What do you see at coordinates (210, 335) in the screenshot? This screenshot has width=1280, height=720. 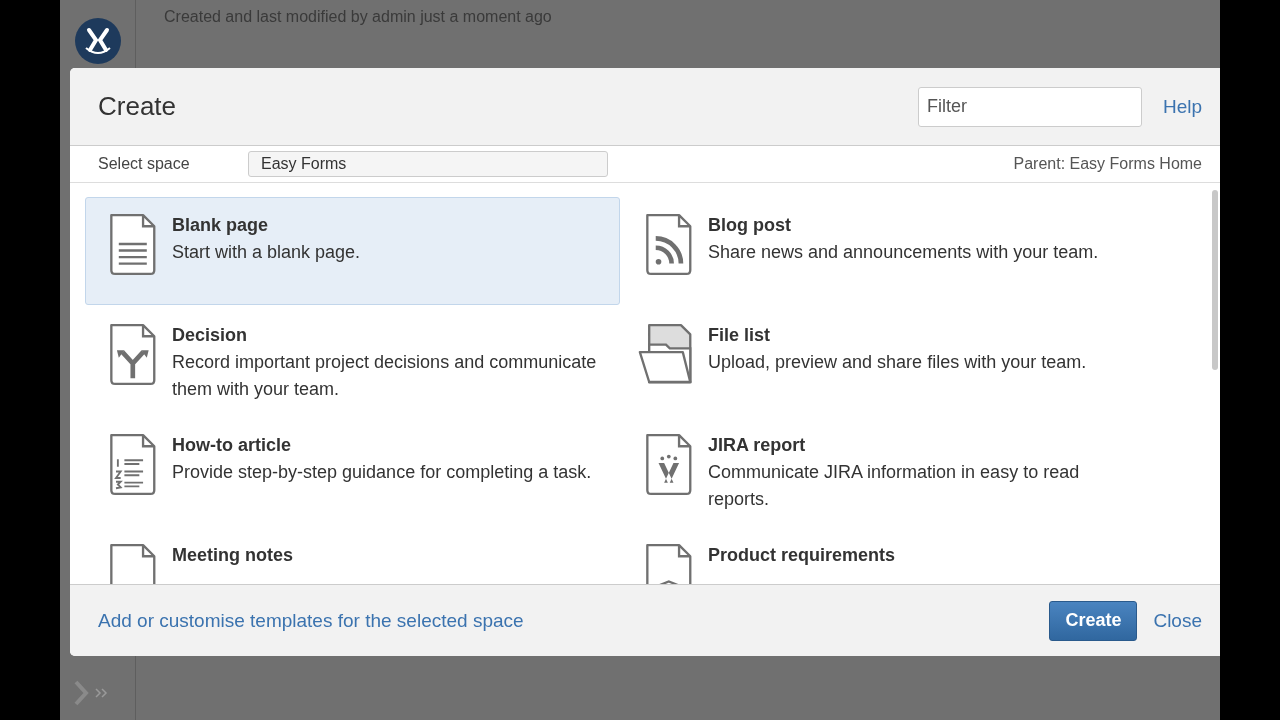 I see `template-title: Decision` at bounding box center [210, 335].